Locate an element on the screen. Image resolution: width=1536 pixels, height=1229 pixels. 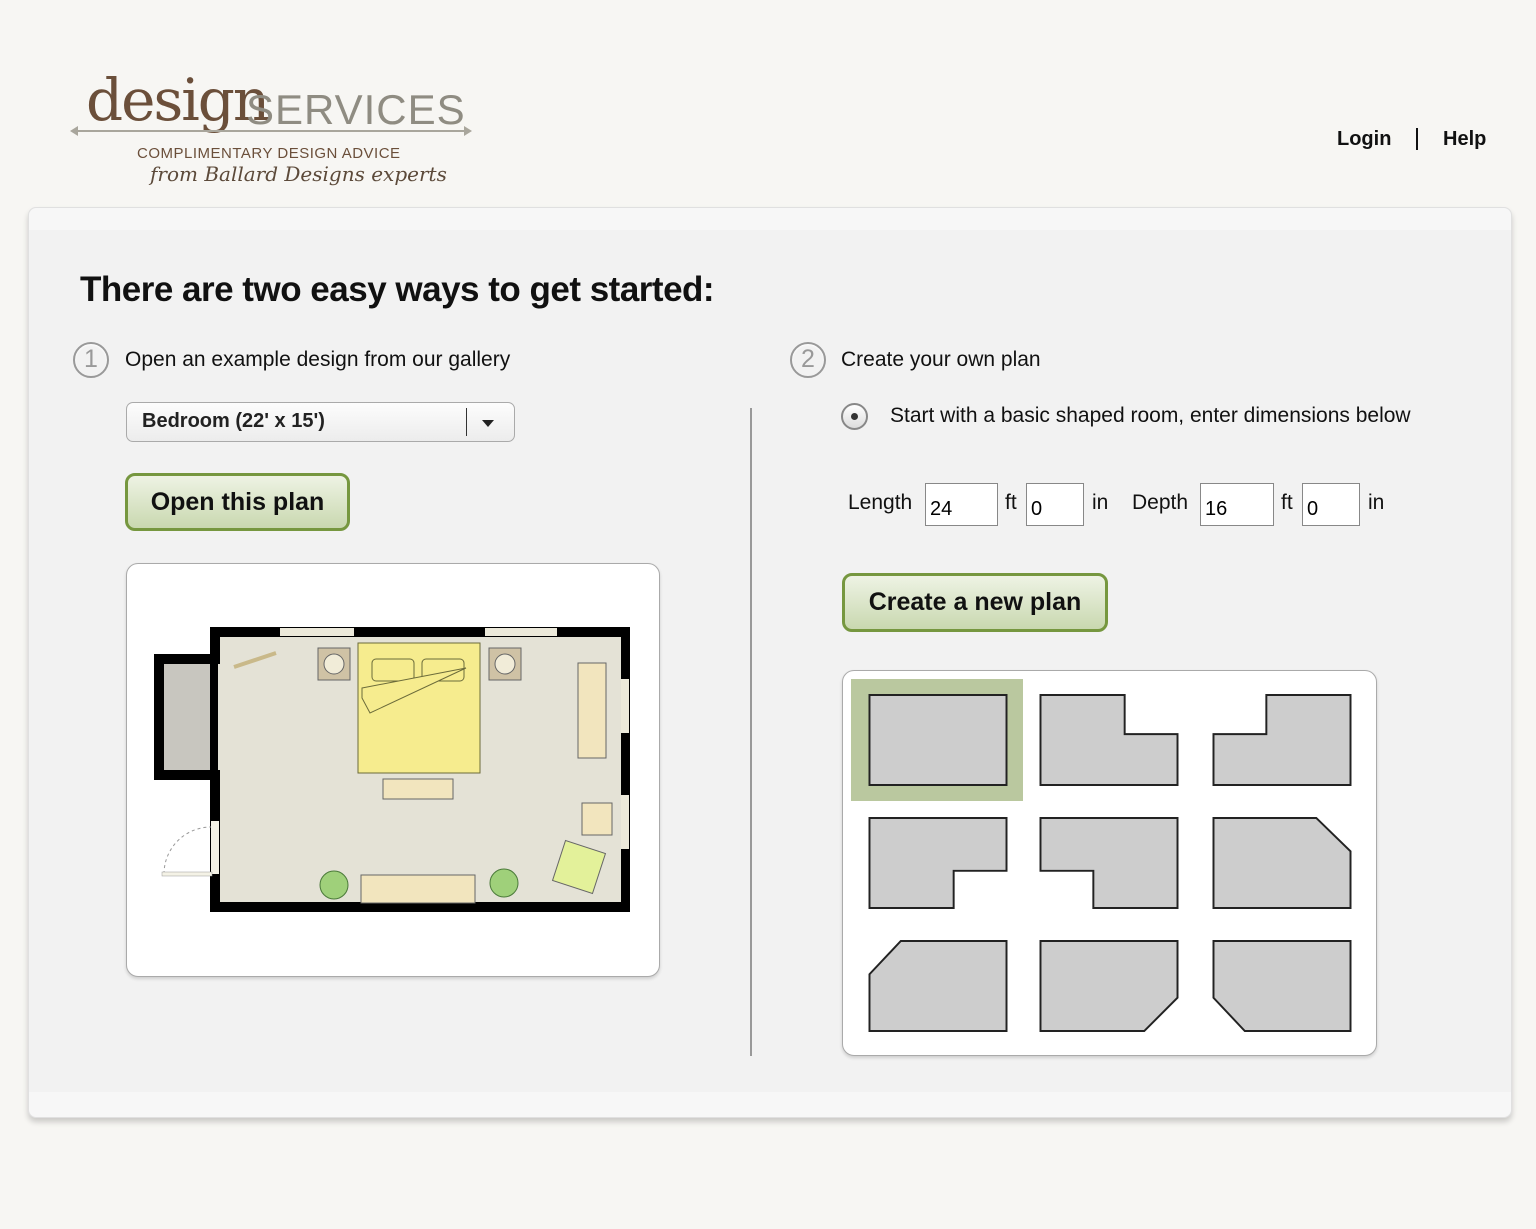
room-shape-l-shape-notch-top-left is located at coordinates (1282, 740).